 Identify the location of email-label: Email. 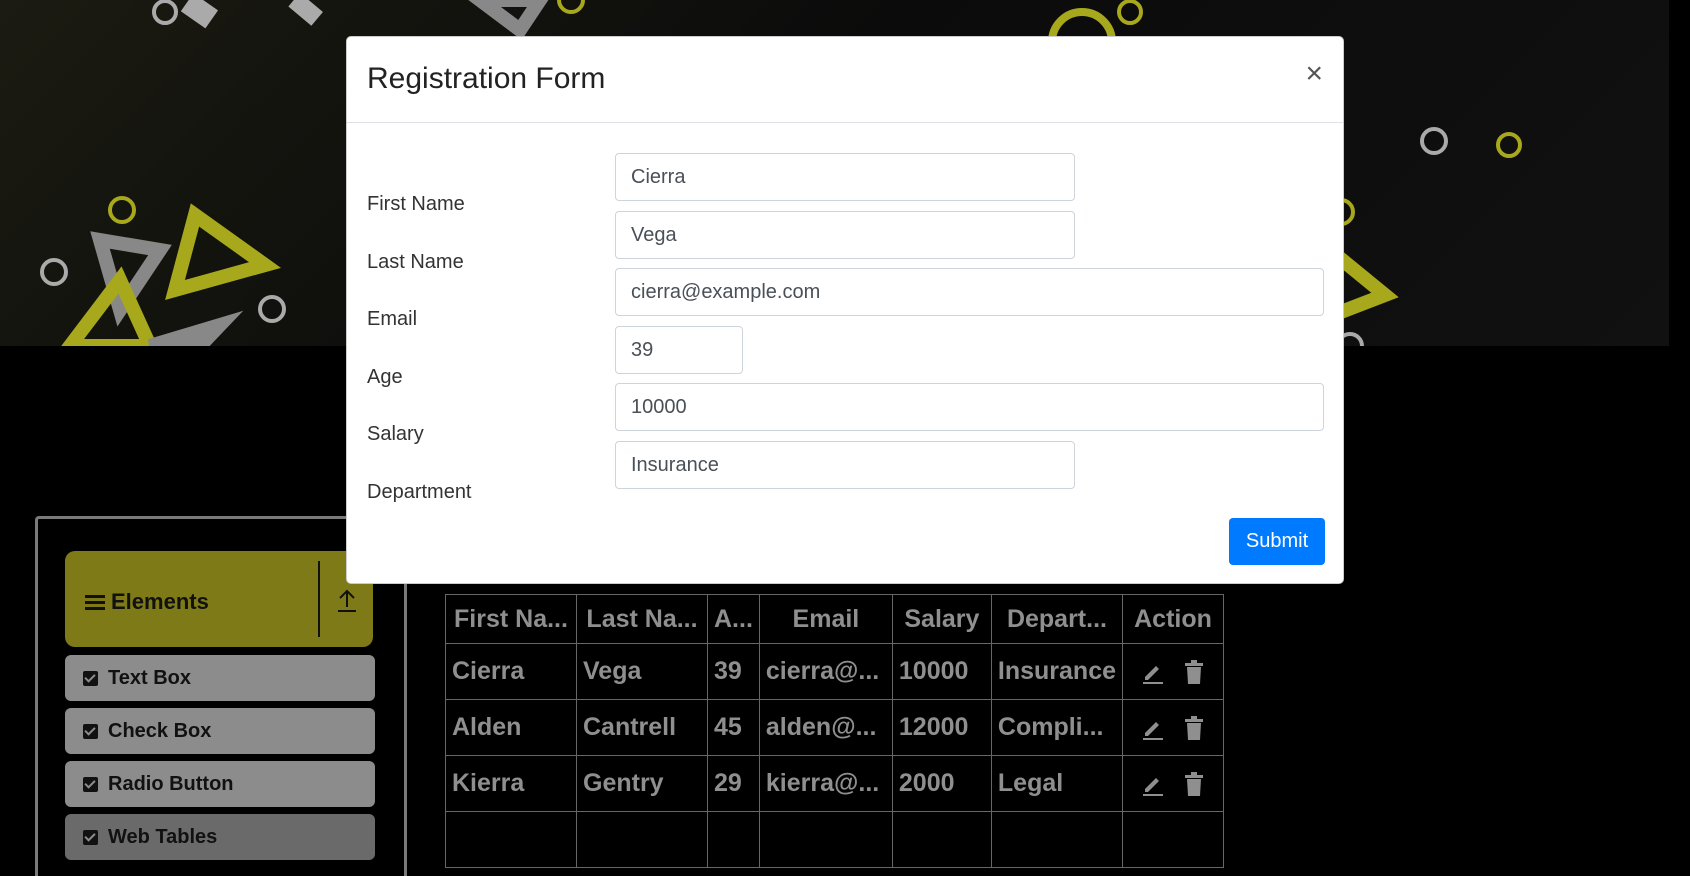
(392, 319).